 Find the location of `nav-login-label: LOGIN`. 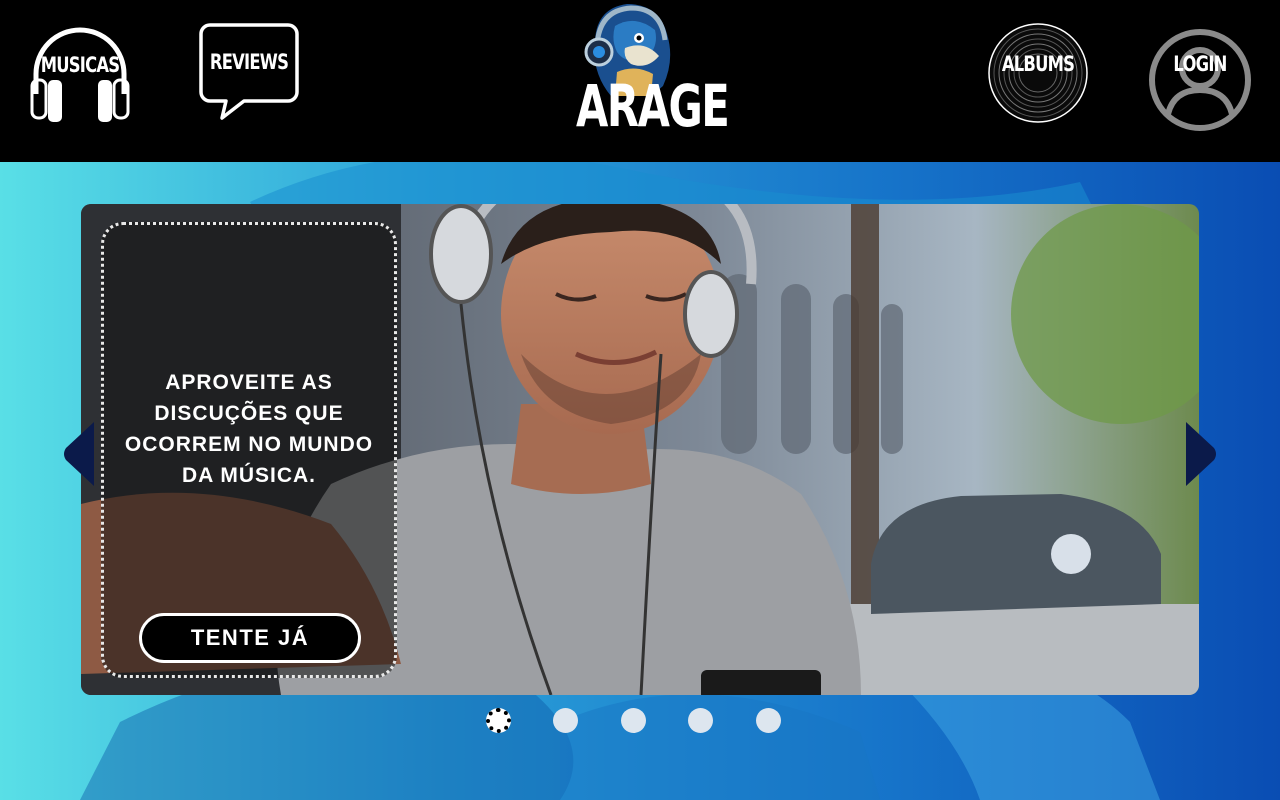

nav-login-label: LOGIN is located at coordinates (1200, 64).